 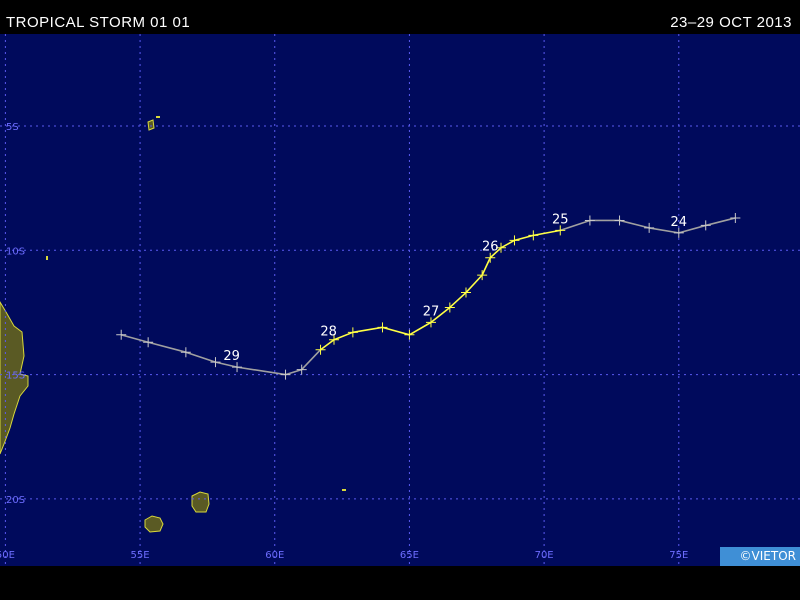 What do you see at coordinates (231, 356) in the screenshot?
I see `day-label: 29` at bounding box center [231, 356].